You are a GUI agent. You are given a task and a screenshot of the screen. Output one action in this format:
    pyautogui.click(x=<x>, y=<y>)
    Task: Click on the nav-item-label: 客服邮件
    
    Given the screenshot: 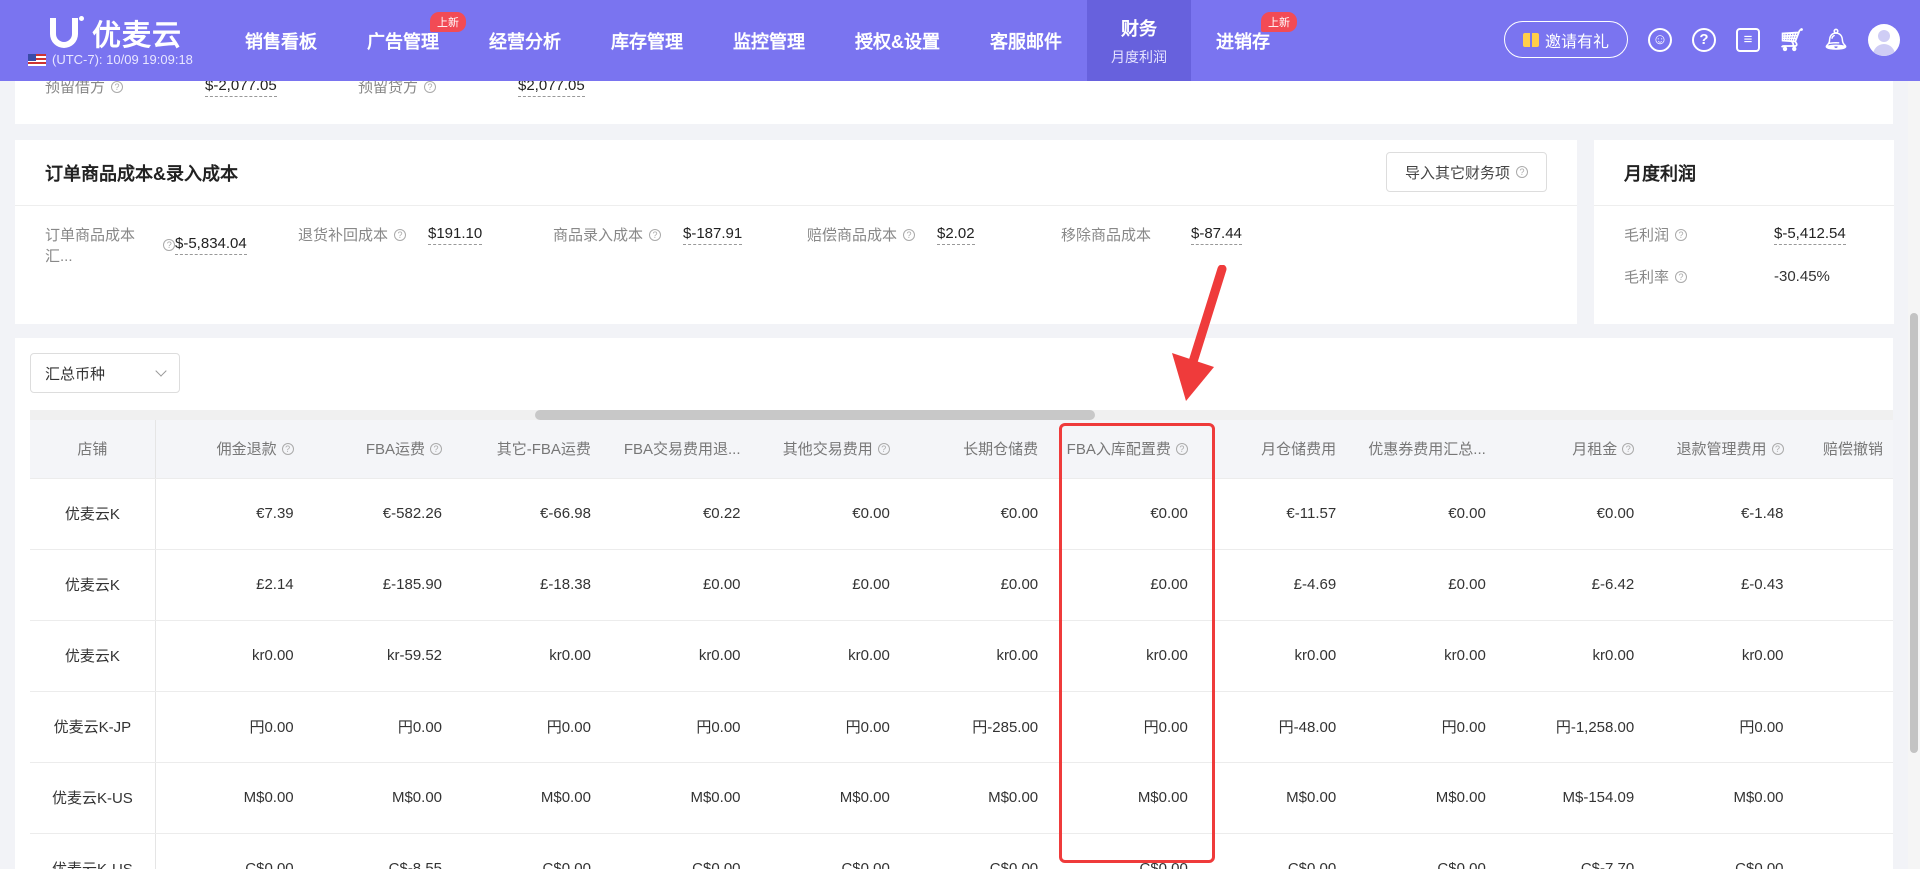 What is the action you would take?
    pyautogui.click(x=1026, y=41)
    